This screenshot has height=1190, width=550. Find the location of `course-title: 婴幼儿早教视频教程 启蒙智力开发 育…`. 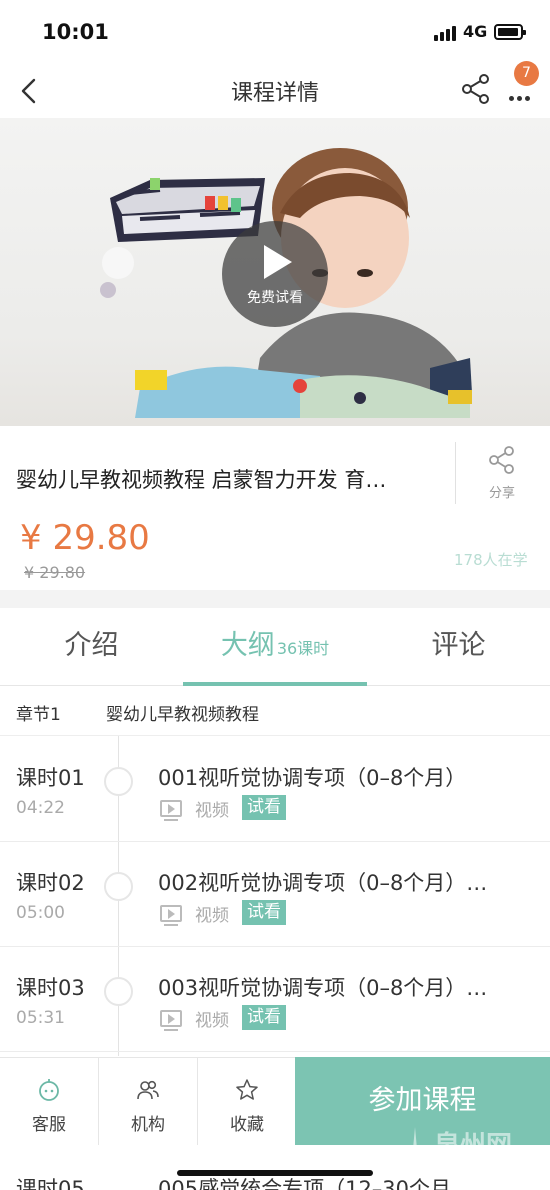

course-title: 婴幼儿早教视频教程 启蒙智力开发 育… is located at coordinates (201, 480).